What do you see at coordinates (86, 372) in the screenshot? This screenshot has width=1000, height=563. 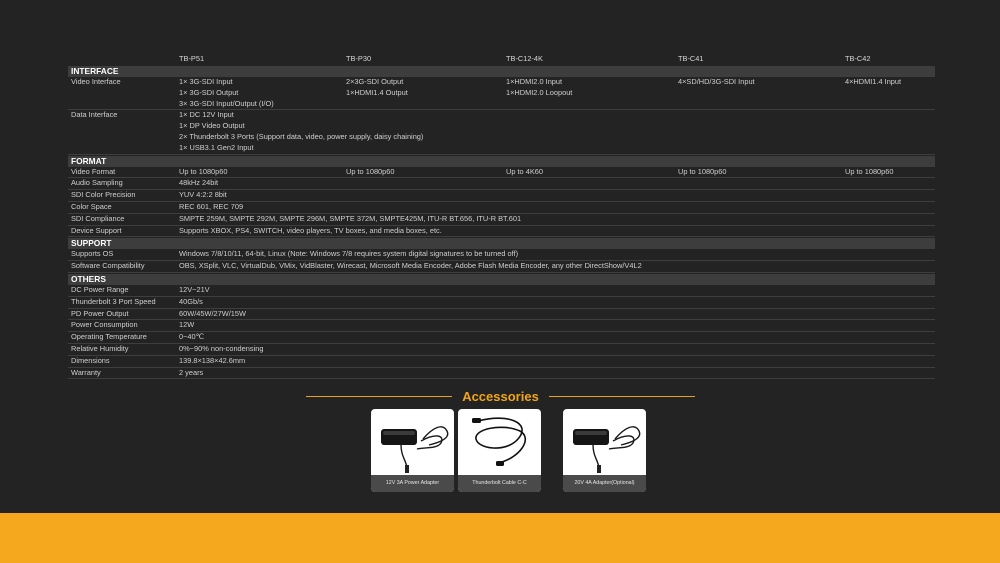 I see `row-label: Warranty` at bounding box center [86, 372].